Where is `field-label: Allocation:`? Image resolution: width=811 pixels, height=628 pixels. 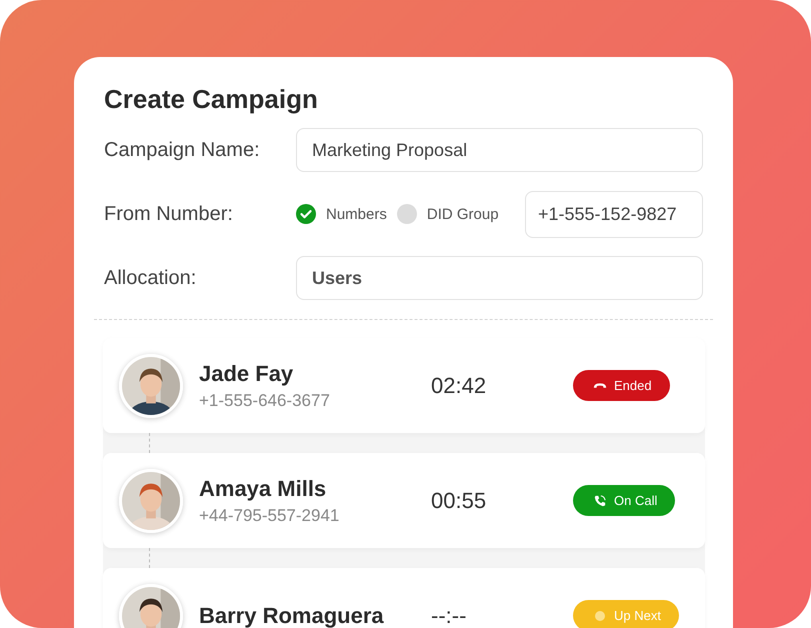 field-label: Allocation: is located at coordinates (151, 278).